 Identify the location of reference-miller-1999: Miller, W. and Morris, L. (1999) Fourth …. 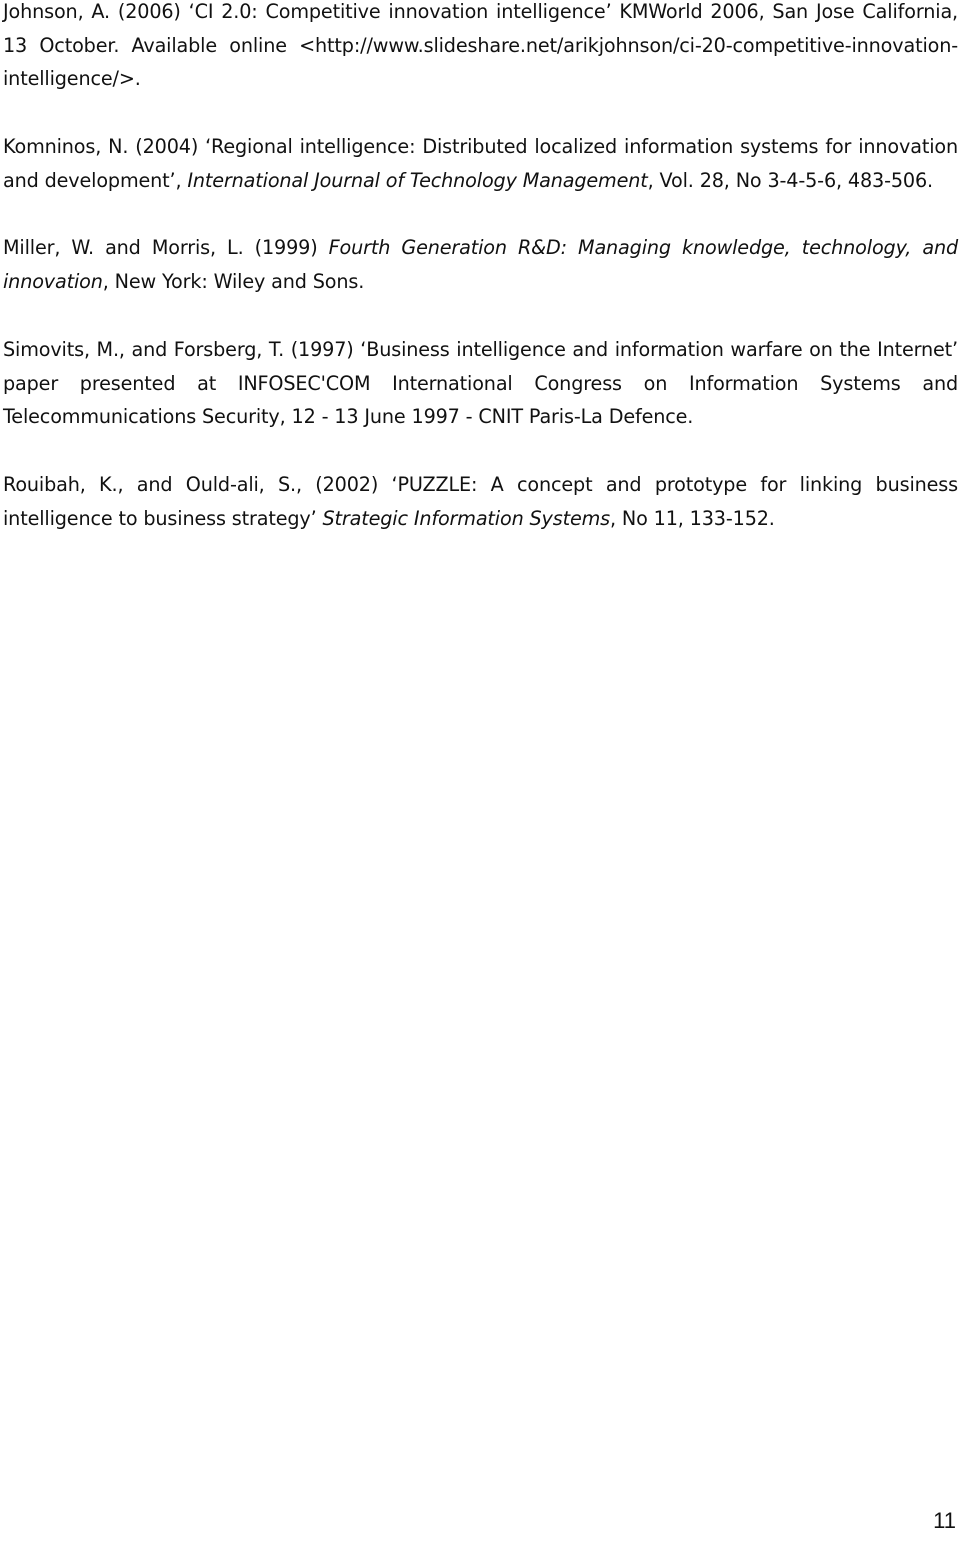
(480, 264).